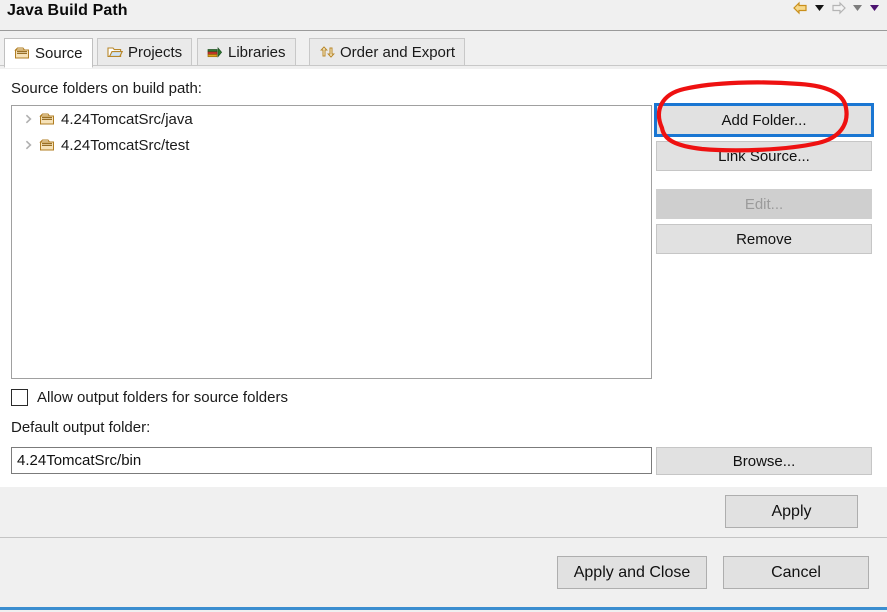 The image size is (887, 612). I want to click on allow-output-folders-label: Allow output folders for source folders, so click(162, 397).